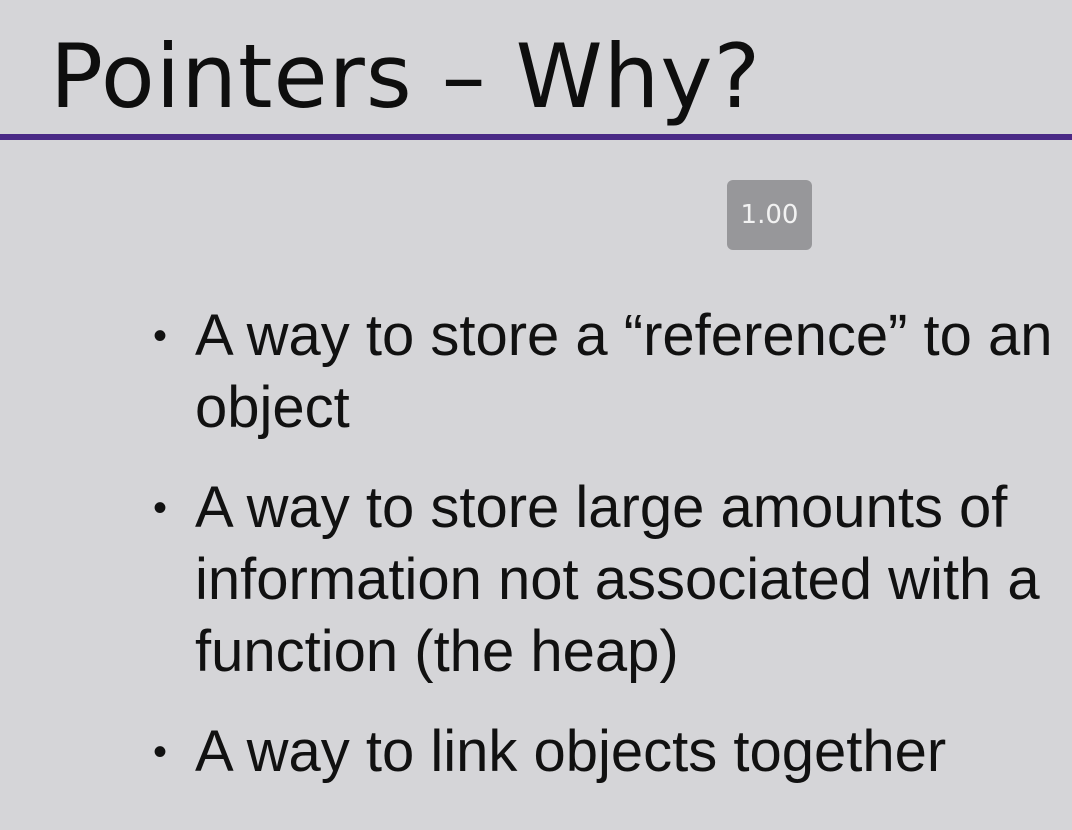 This screenshot has height=830, width=1072. I want to click on bullet-item: • A way to link objects together, so click(604, 752).